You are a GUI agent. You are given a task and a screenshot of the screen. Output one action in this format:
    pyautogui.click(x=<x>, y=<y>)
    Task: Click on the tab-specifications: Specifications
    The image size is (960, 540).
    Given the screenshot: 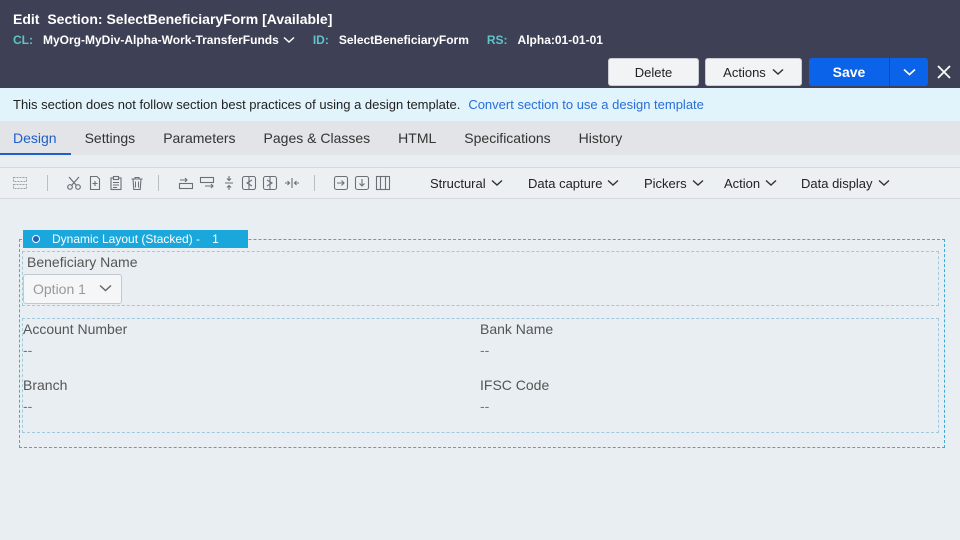 What is the action you would take?
    pyautogui.click(x=507, y=138)
    